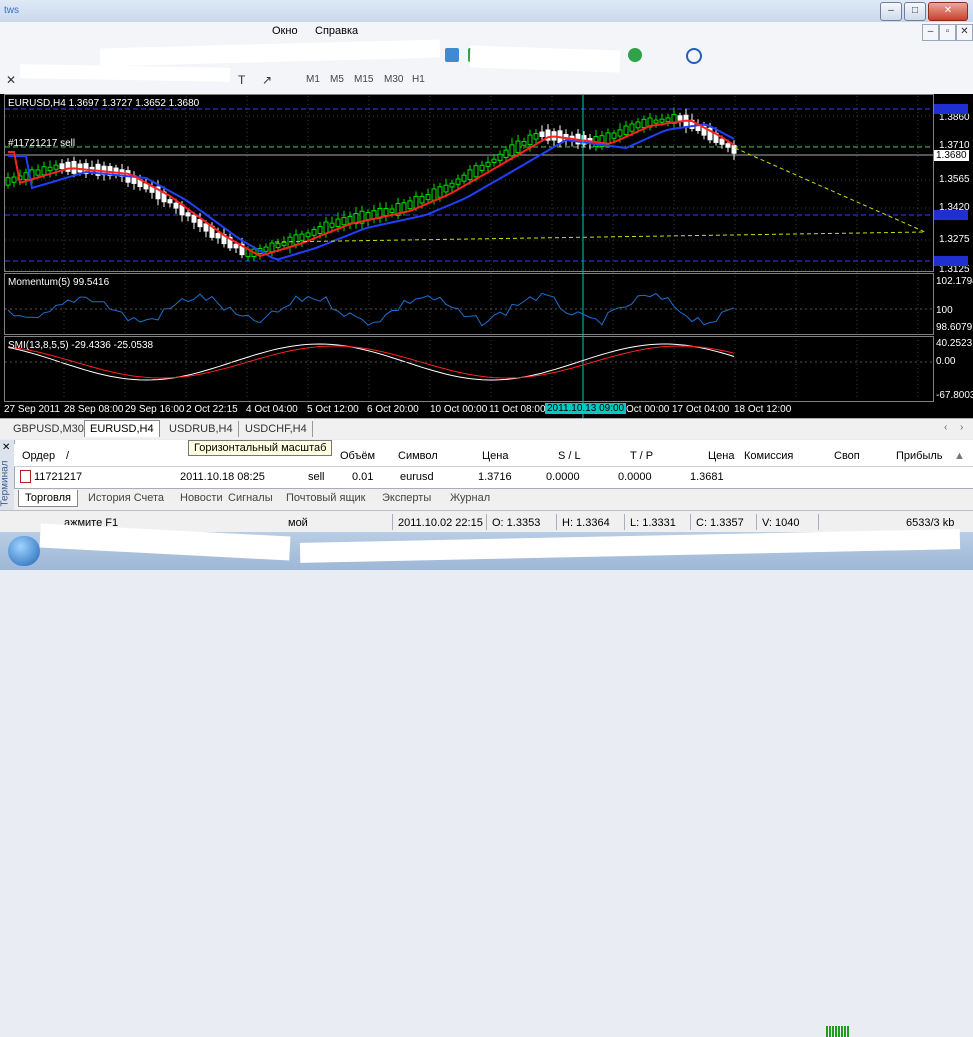 The width and height of the screenshot is (973, 1037). Describe the element at coordinates (964, 32) in the screenshot. I see `mdi-close-button: ✕` at that location.